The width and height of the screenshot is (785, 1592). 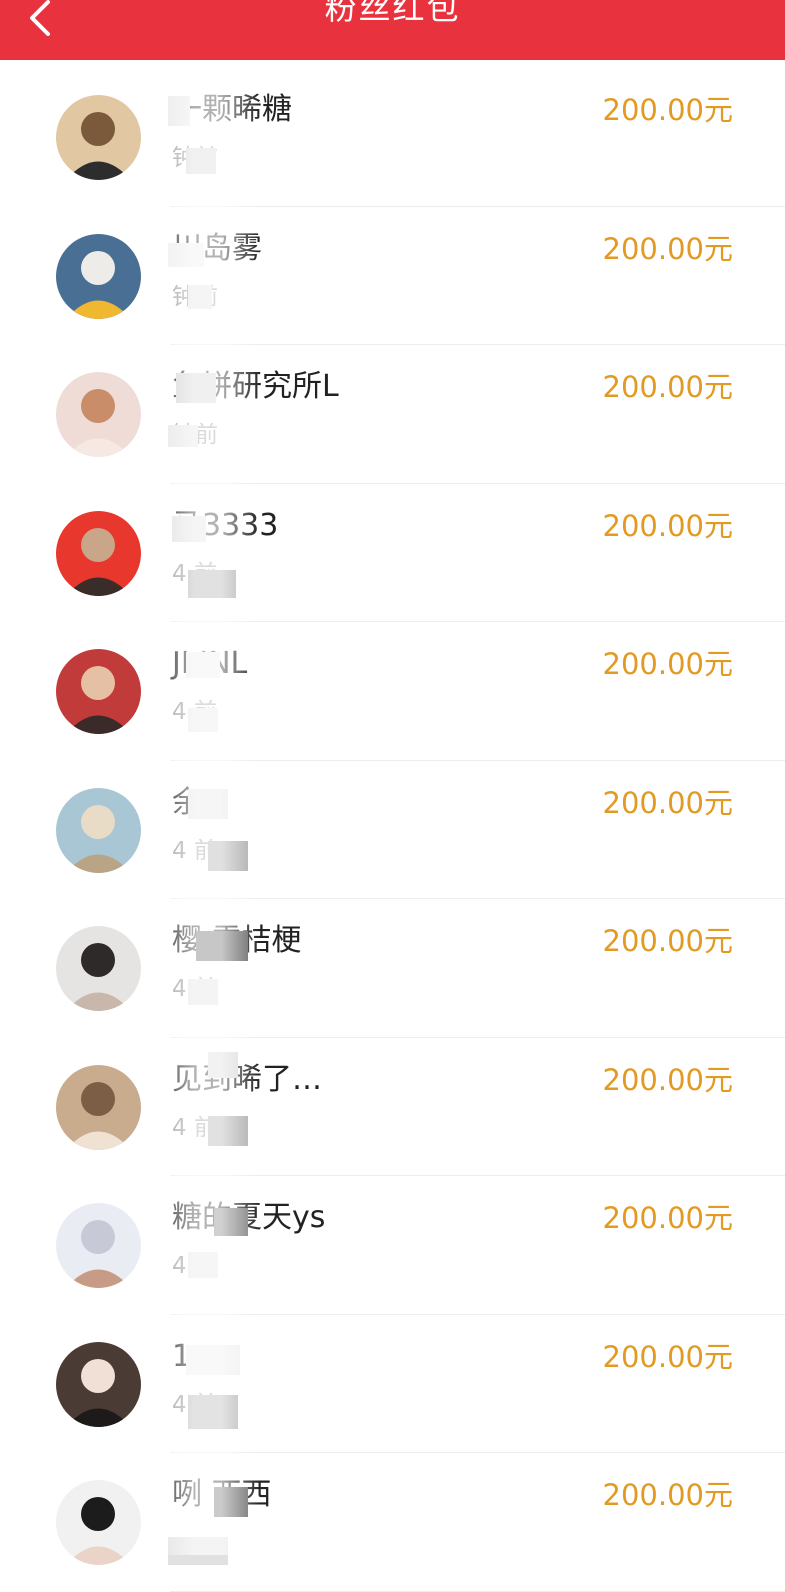 What do you see at coordinates (249, 1217) in the screenshot?
I see `fan-name: 糖的夏天ys` at bounding box center [249, 1217].